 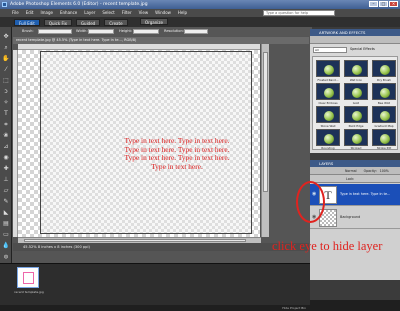 I want to click on effect-label-11: Stroked, so click(x=356, y=148).